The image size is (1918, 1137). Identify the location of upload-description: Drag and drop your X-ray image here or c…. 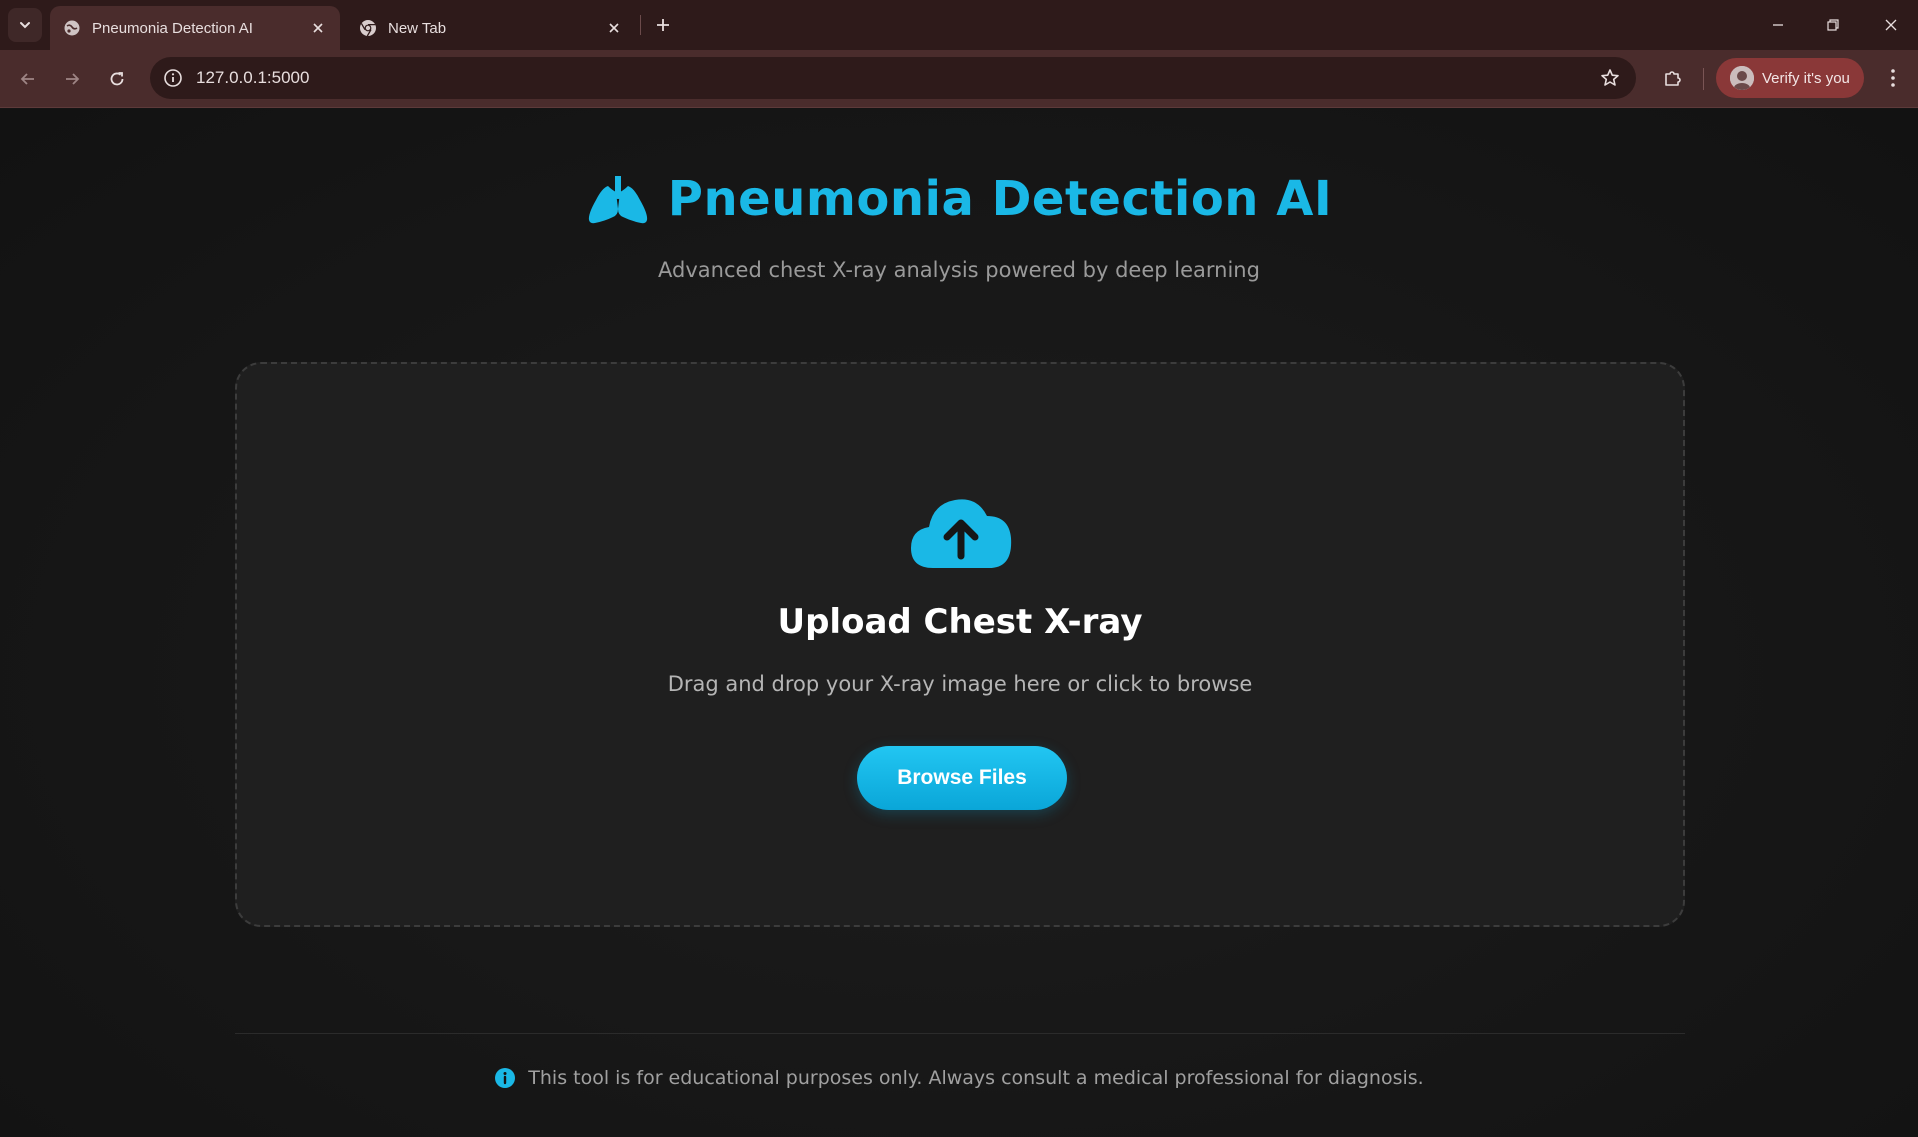
(960, 684).